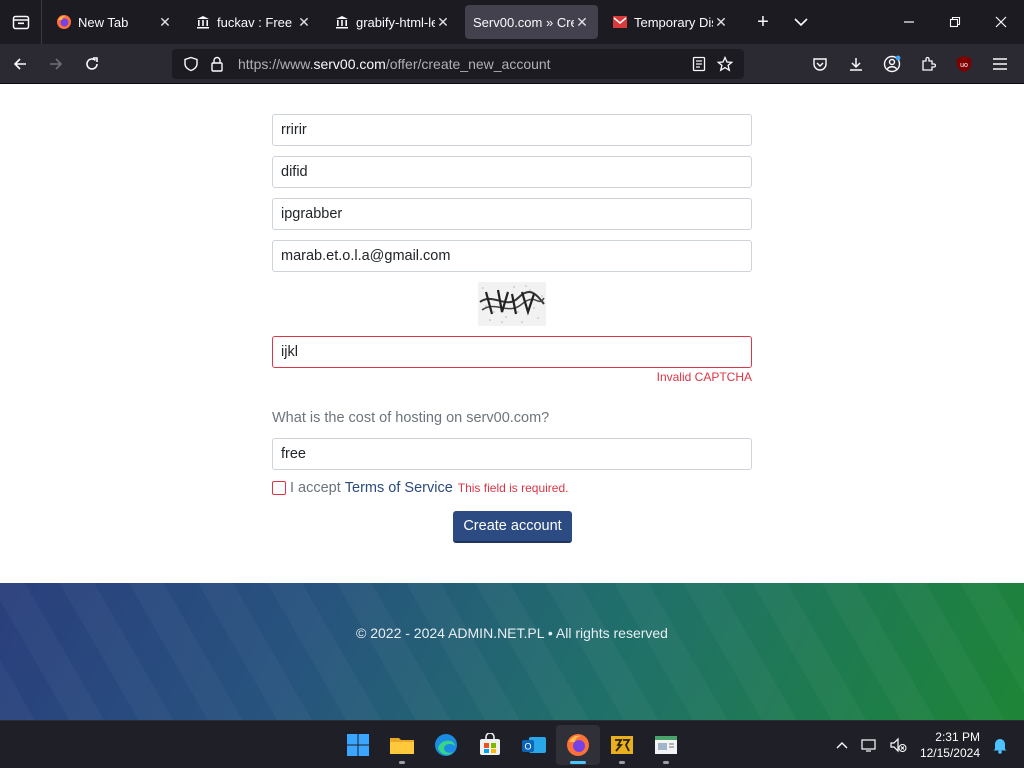  Describe the element at coordinates (512, 256) in the screenshot. I see `email-field: marab.et.o.l.a@gmail.com` at that location.